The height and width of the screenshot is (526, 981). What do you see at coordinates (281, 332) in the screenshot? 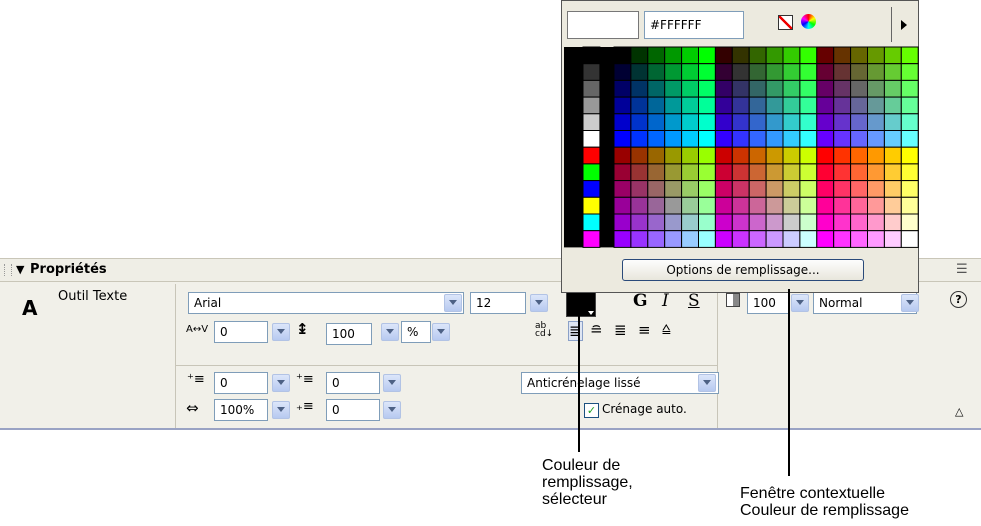
I see `tracking-dropdown` at bounding box center [281, 332].